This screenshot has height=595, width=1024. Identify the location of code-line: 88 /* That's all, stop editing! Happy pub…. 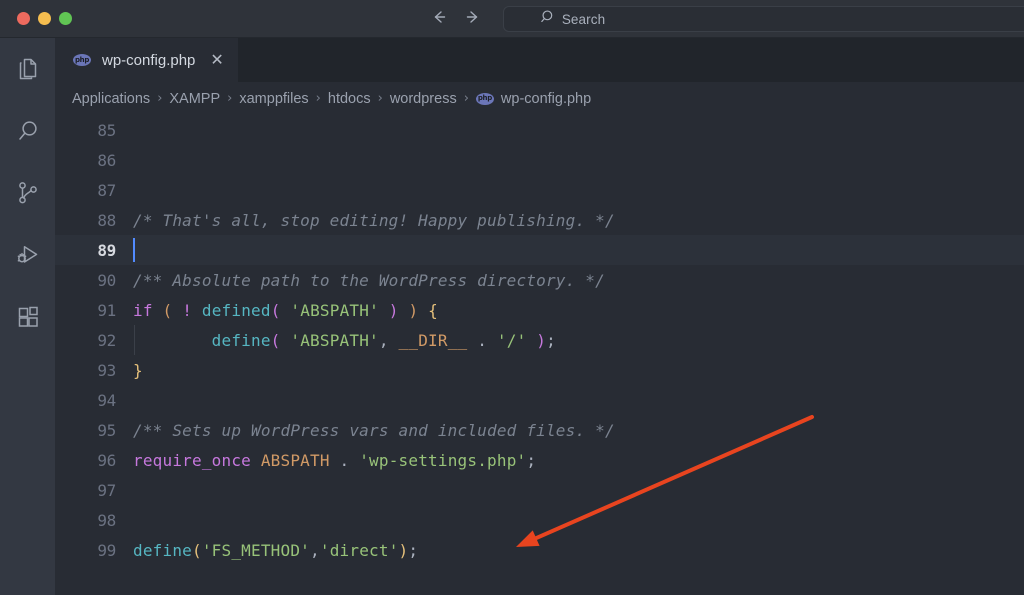
(539, 220).